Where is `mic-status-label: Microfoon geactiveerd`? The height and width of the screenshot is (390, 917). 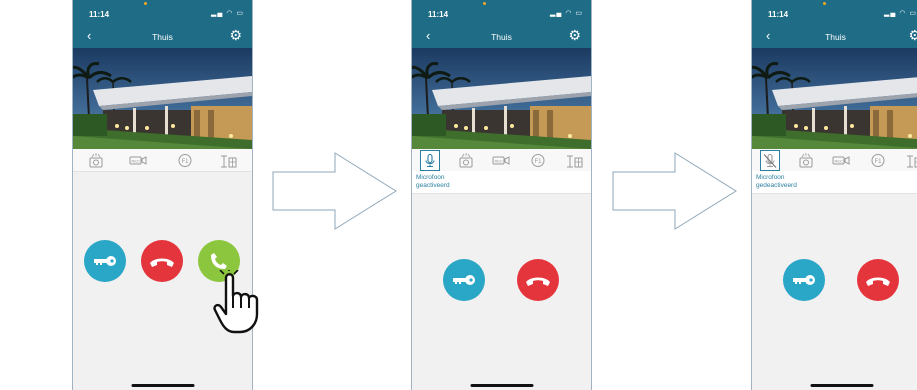
mic-status-label: Microfoon geactiveerd is located at coordinates (433, 181).